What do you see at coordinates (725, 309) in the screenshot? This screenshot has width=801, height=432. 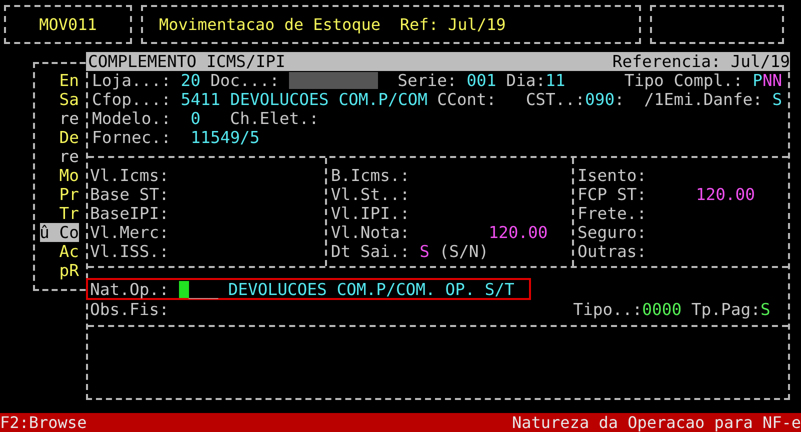 I see `field-label: Tp.Pag:` at bounding box center [725, 309].